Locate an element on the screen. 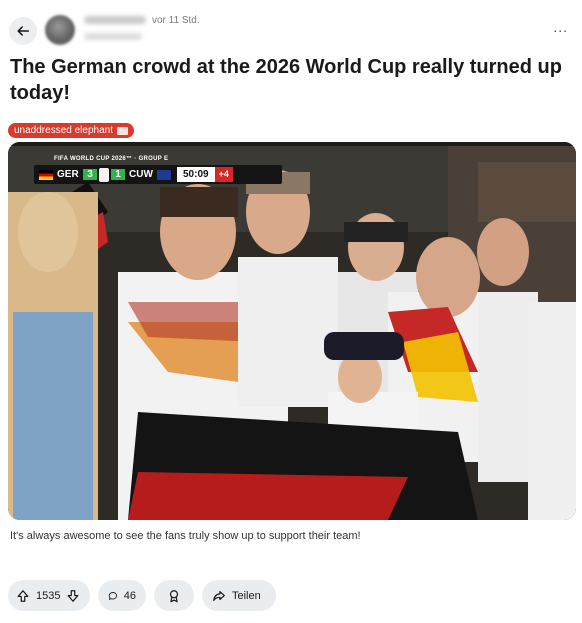 This screenshot has width=582, height=623. vote-count: 1535 is located at coordinates (48, 595).